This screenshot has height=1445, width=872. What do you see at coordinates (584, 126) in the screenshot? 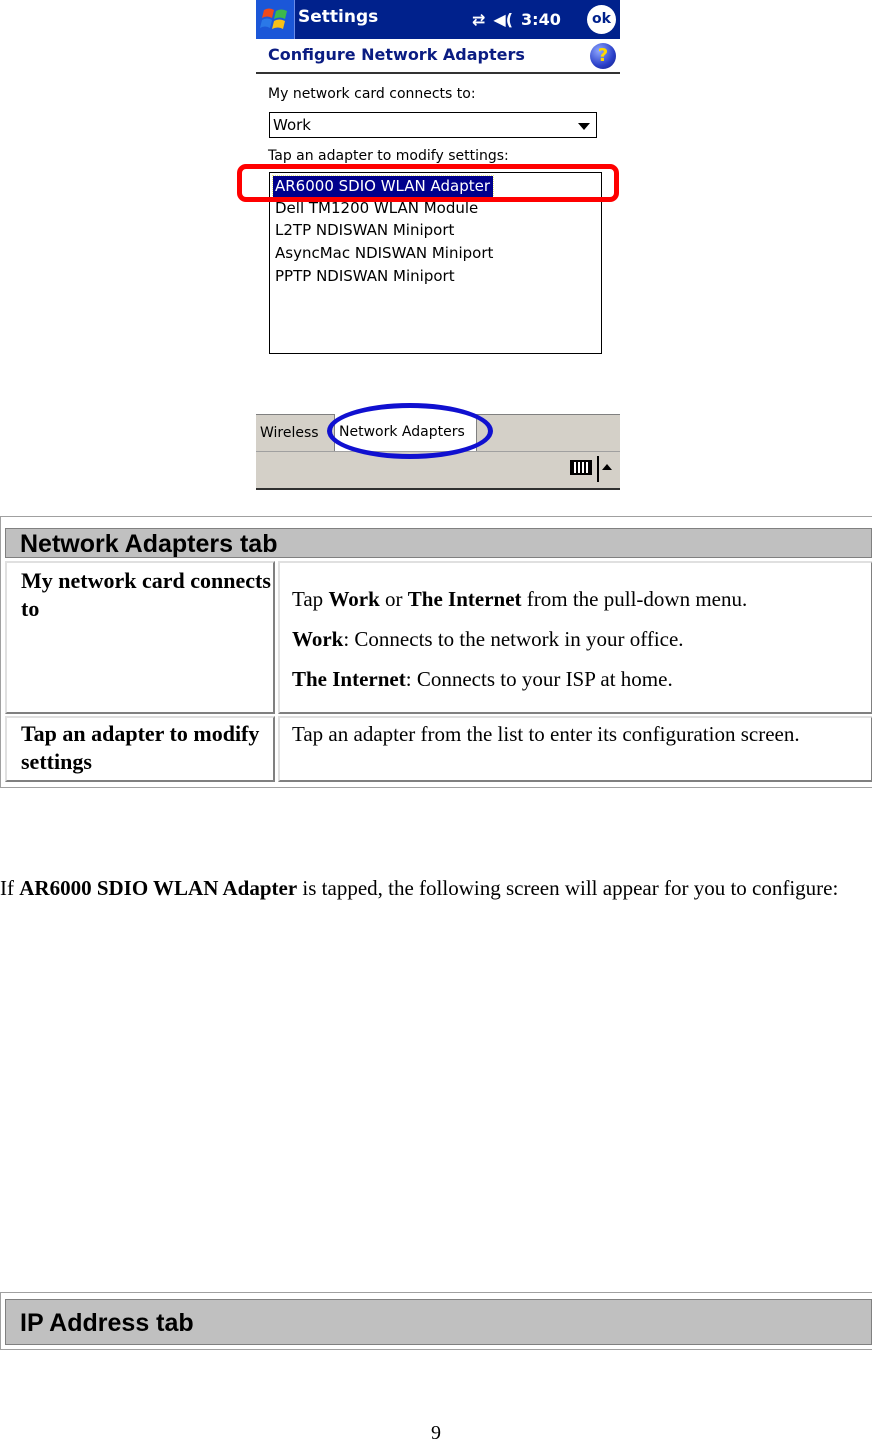
I see `chevron-down-icon` at bounding box center [584, 126].